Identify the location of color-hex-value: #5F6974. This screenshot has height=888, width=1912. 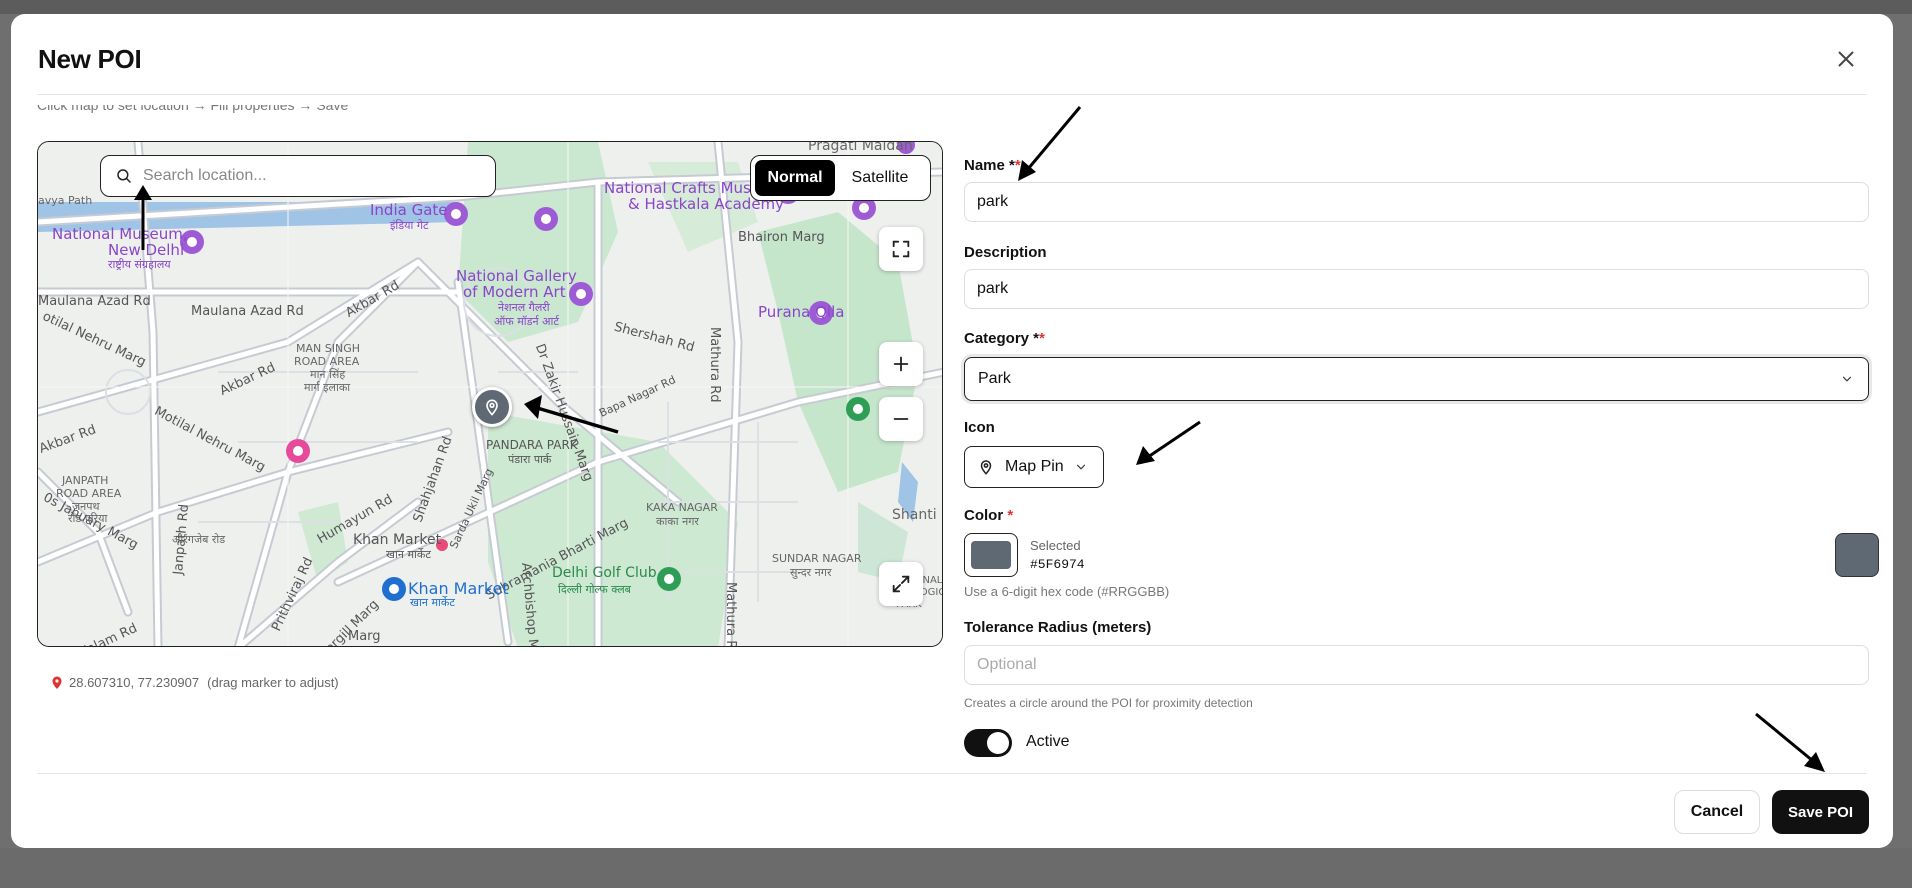
(1057, 564).